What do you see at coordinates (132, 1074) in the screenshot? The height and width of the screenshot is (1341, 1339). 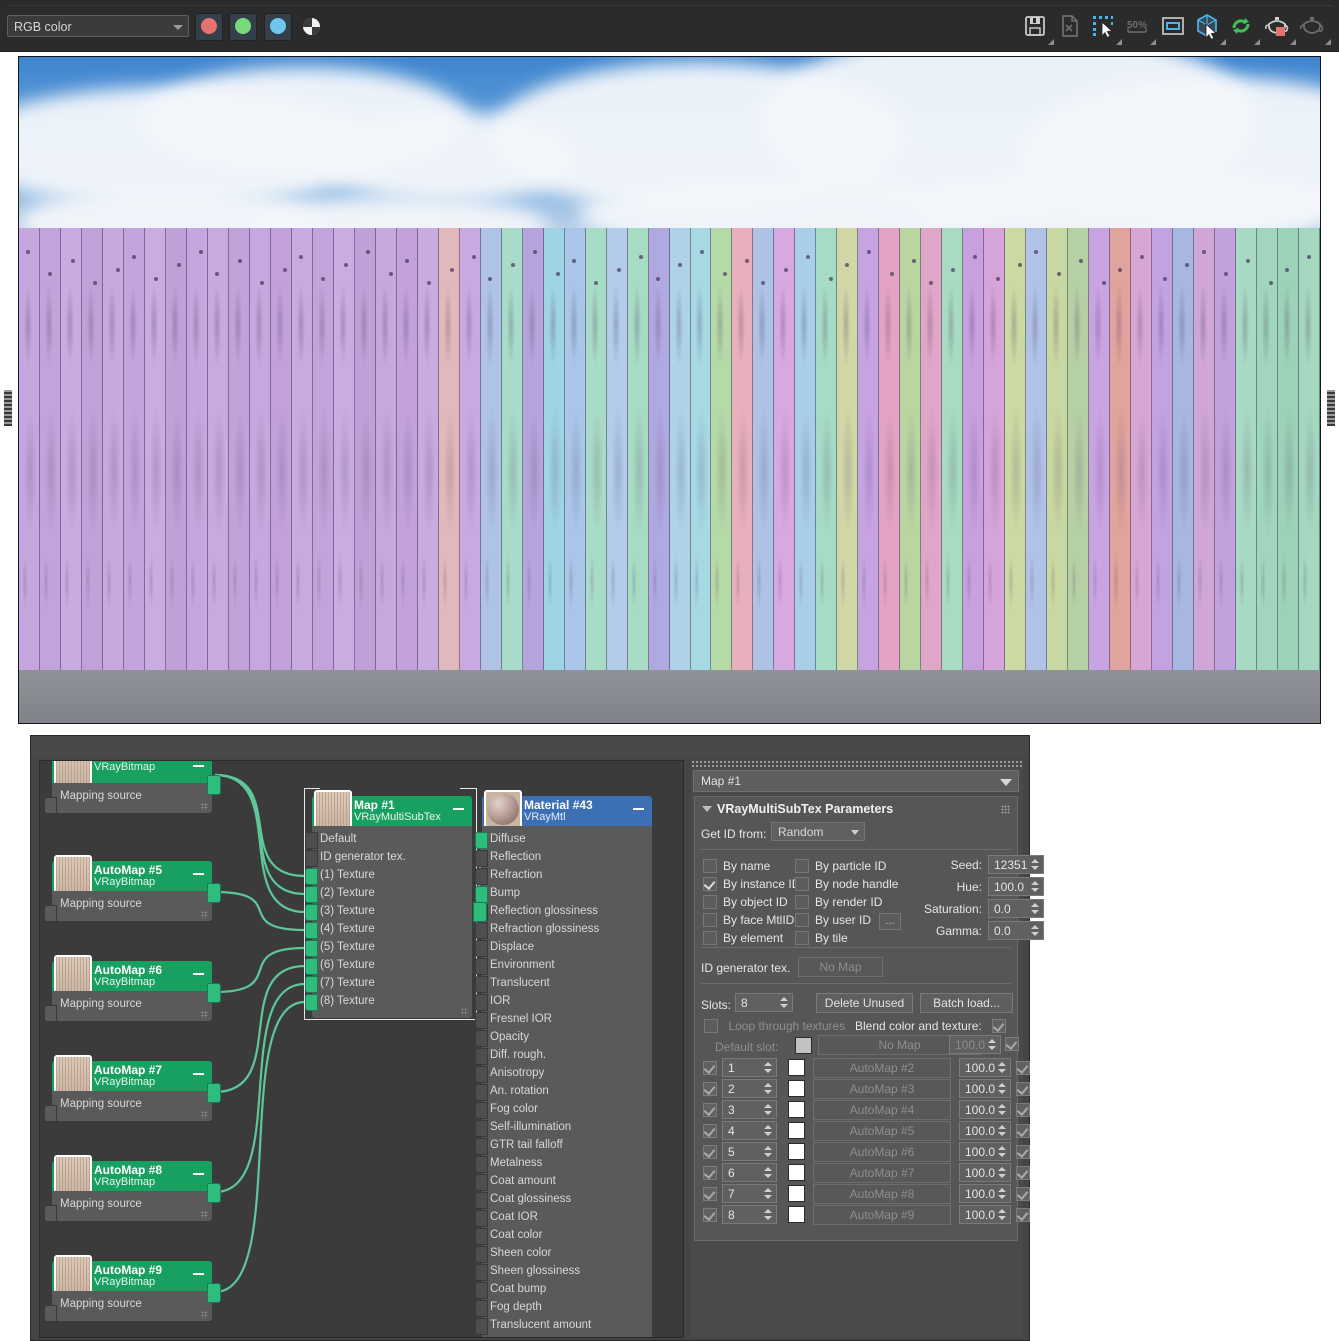 I see `node-header: AutoMap #7 VRayBitmap` at bounding box center [132, 1074].